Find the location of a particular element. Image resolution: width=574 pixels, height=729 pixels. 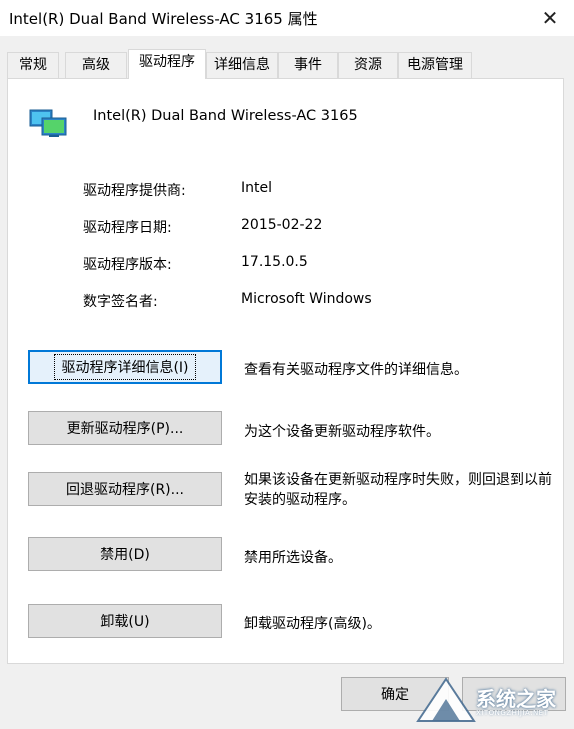

tab-driver: 驱动程序 is located at coordinates (167, 64).